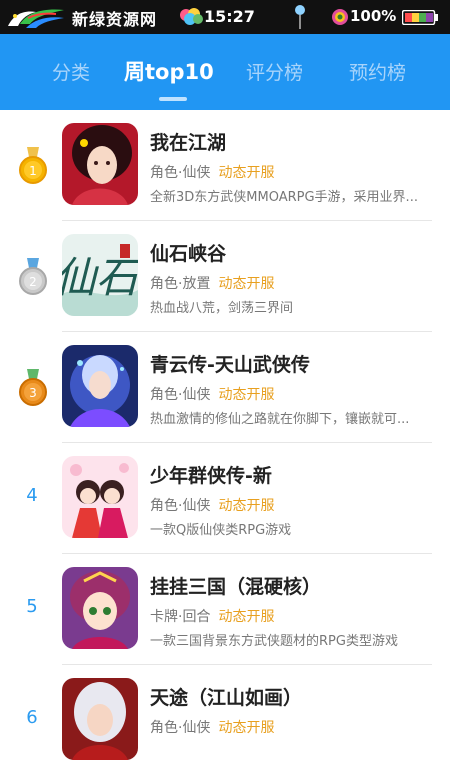  I want to click on bronze-medal-icon: 3, so click(33, 387).